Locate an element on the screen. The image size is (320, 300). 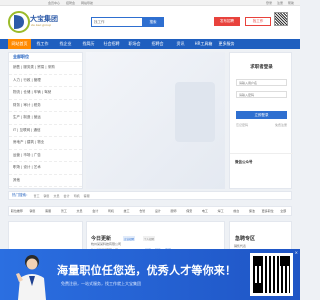
nav-news: 资讯 is located at coordinates (180, 44).